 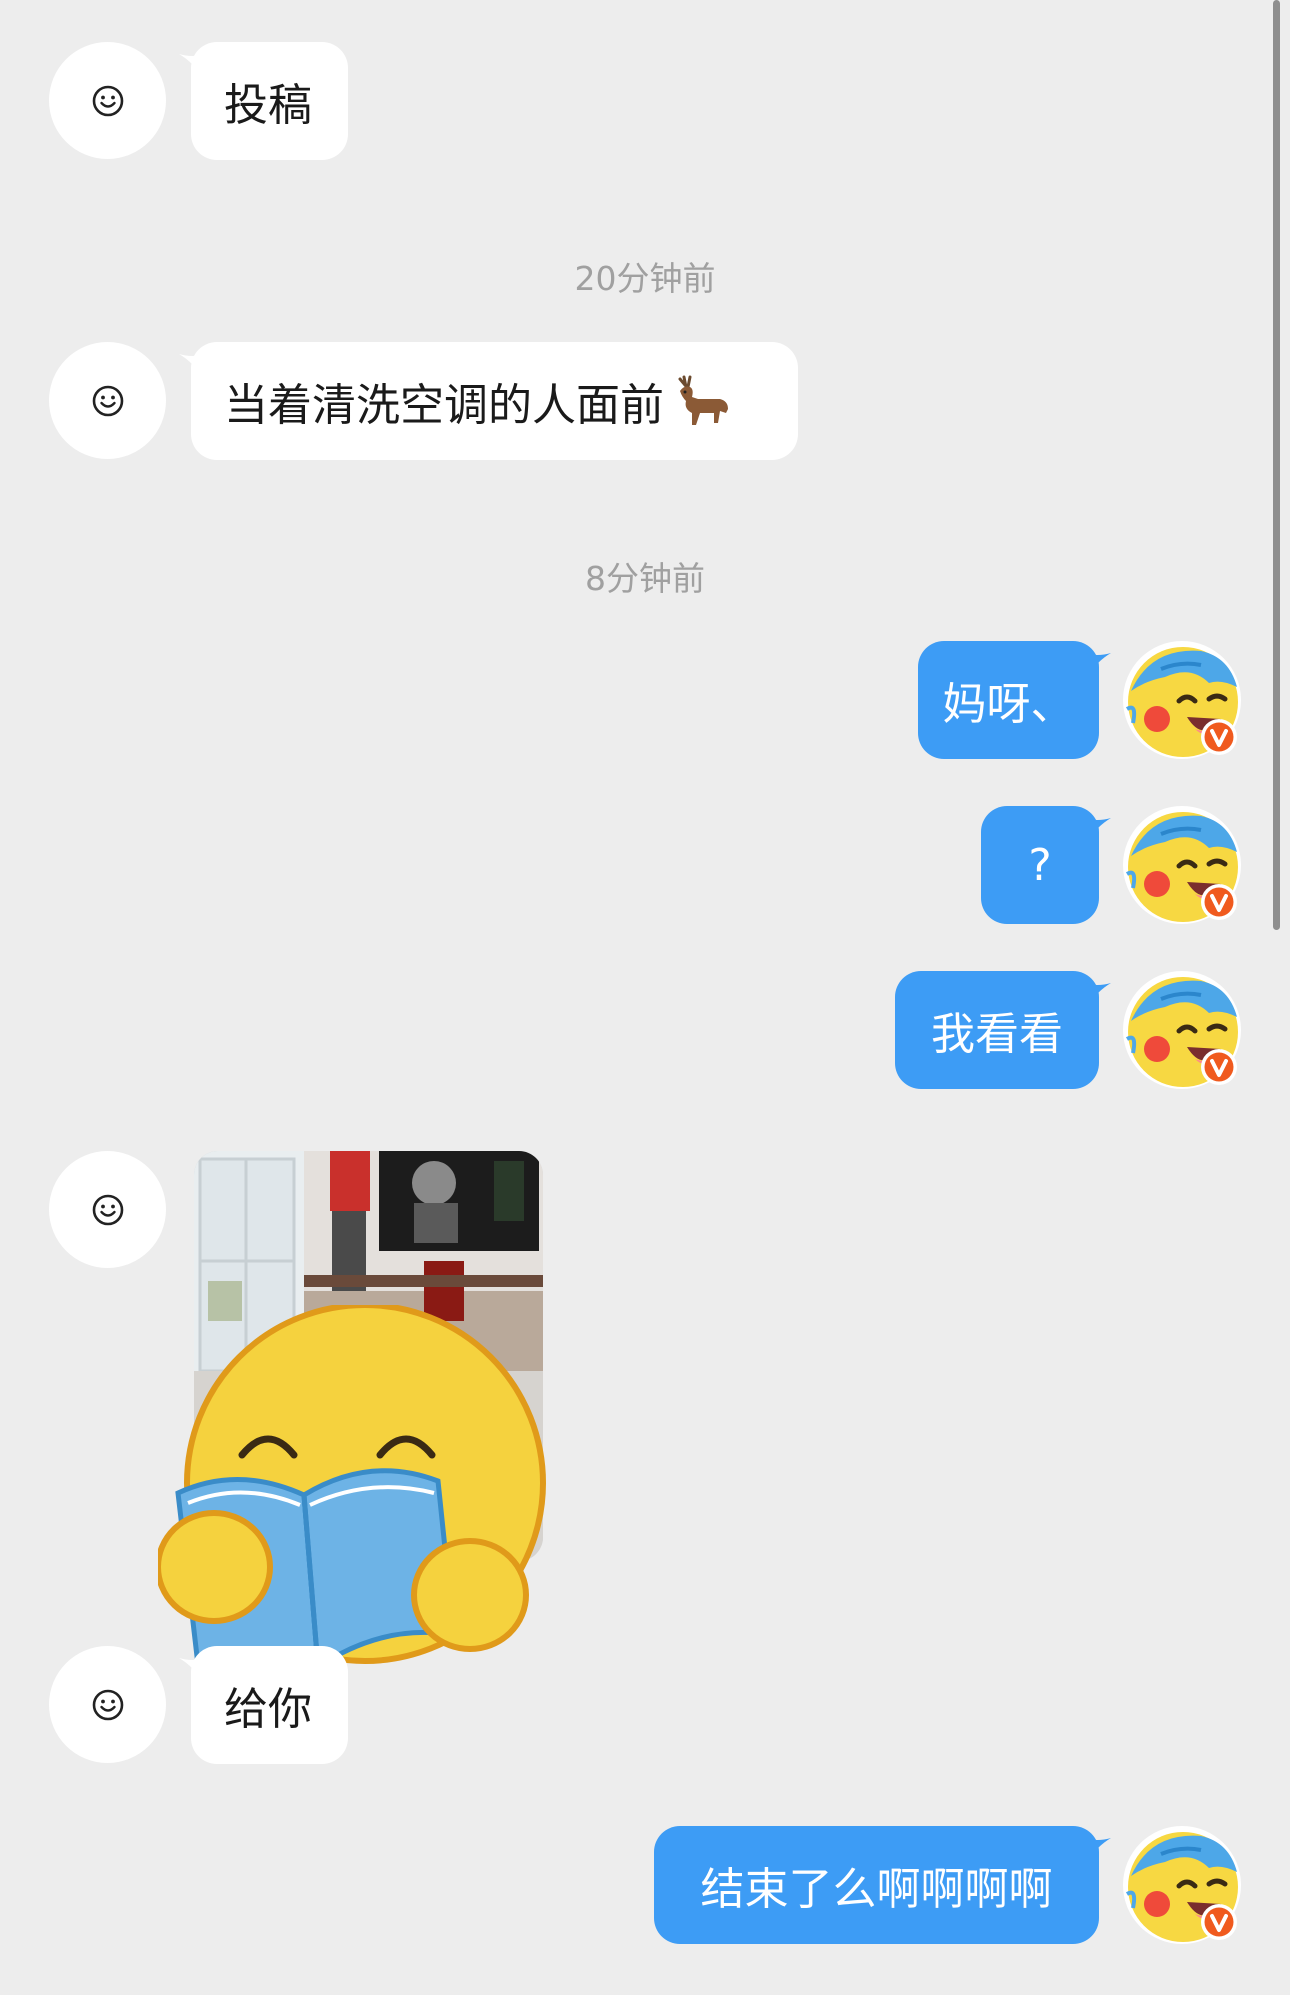 I want to click on deer-emoji, so click(x=703, y=400).